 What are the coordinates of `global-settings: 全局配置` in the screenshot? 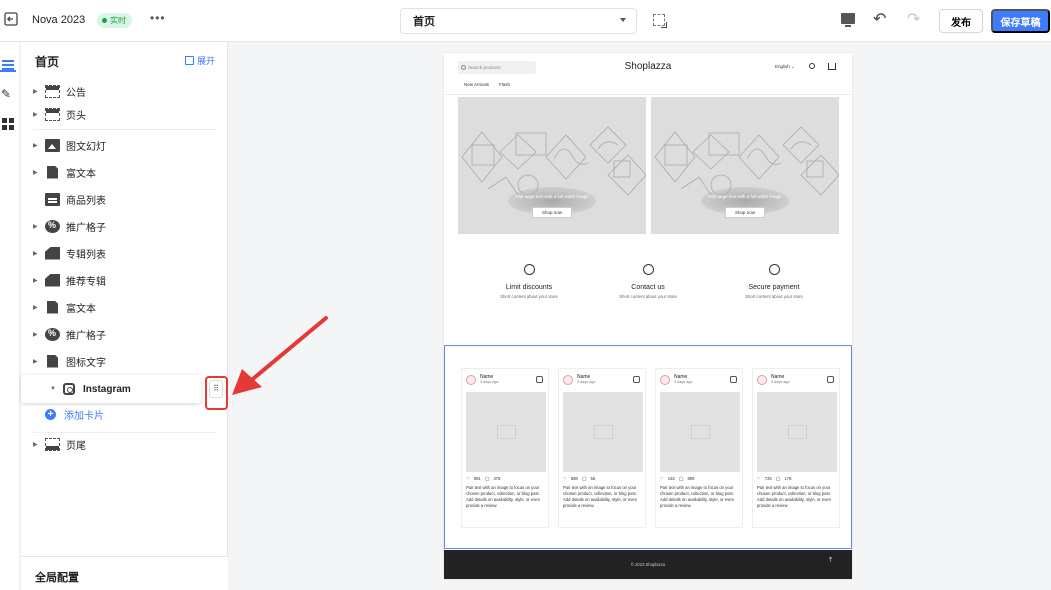 It's located at (124, 573).